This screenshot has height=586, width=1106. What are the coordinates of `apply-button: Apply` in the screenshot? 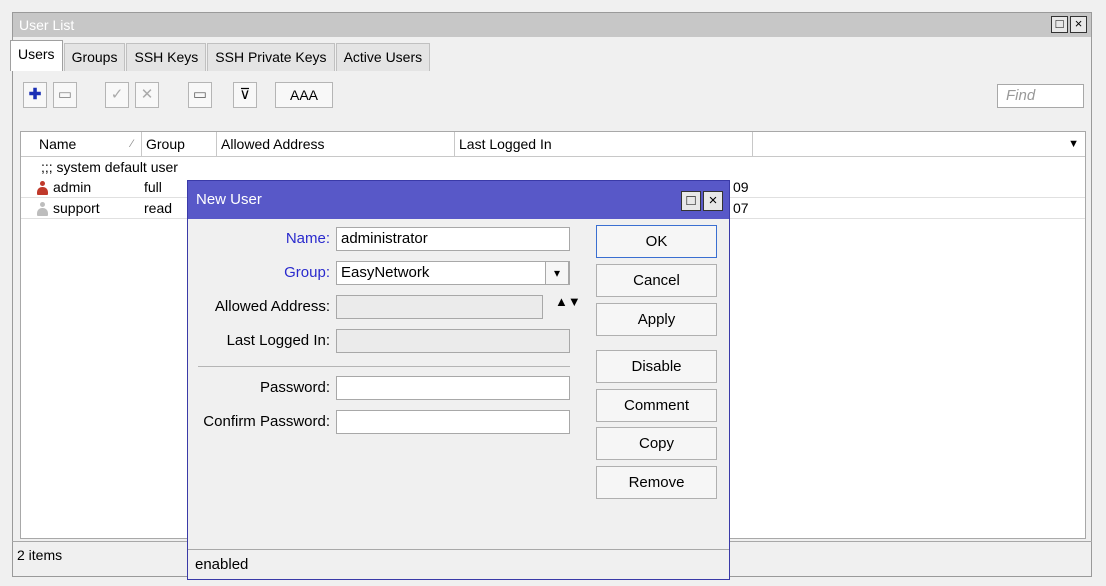 It's located at (656, 319).